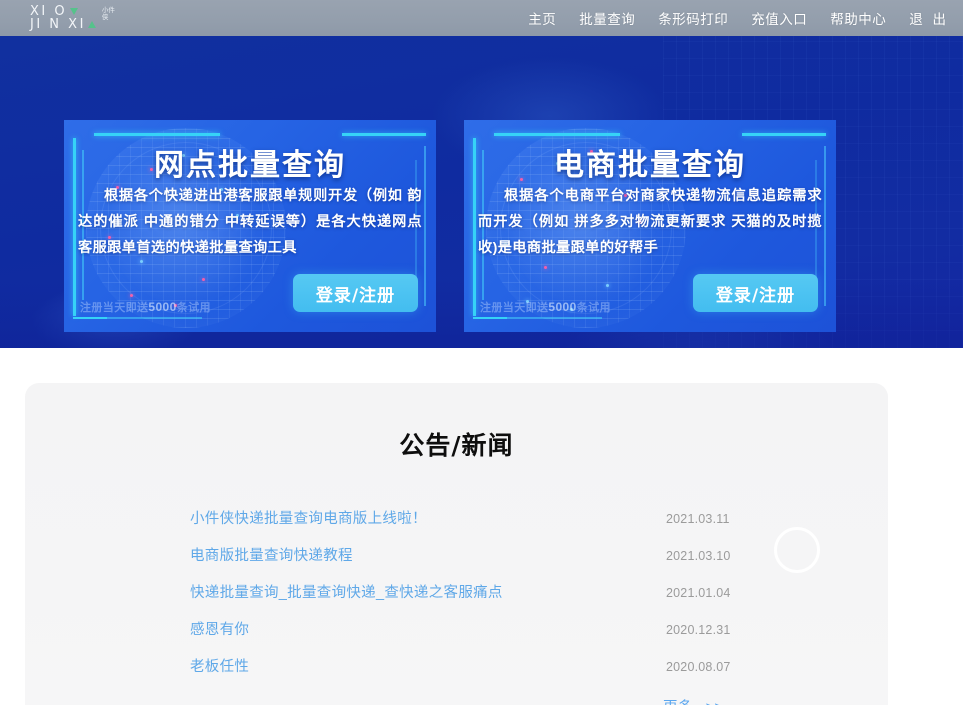  Describe the element at coordinates (105, 17) in the screenshot. I see `logo-cn-line2: 侠` at that location.